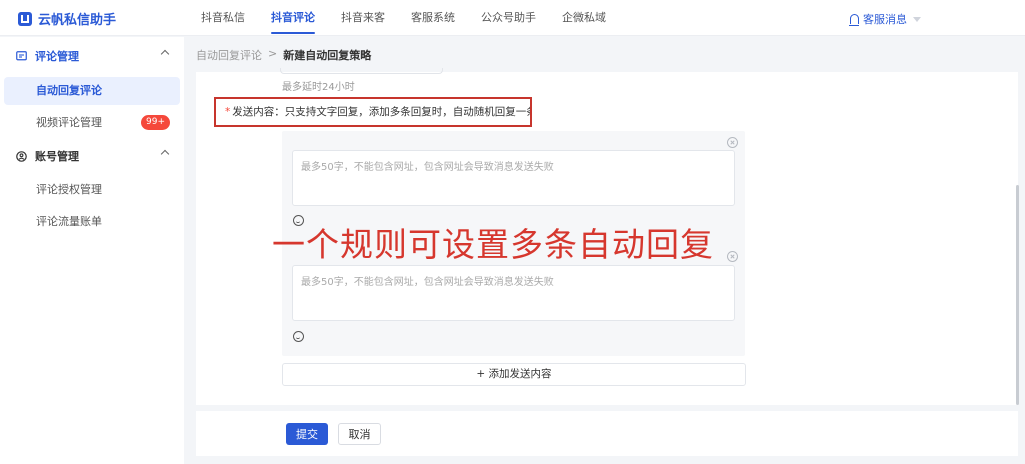 This screenshot has height=464, width=1025. What do you see at coordinates (318, 87) in the screenshot?
I see `delay-hint: 最多延时24小时` at bounding box center [318, 87].